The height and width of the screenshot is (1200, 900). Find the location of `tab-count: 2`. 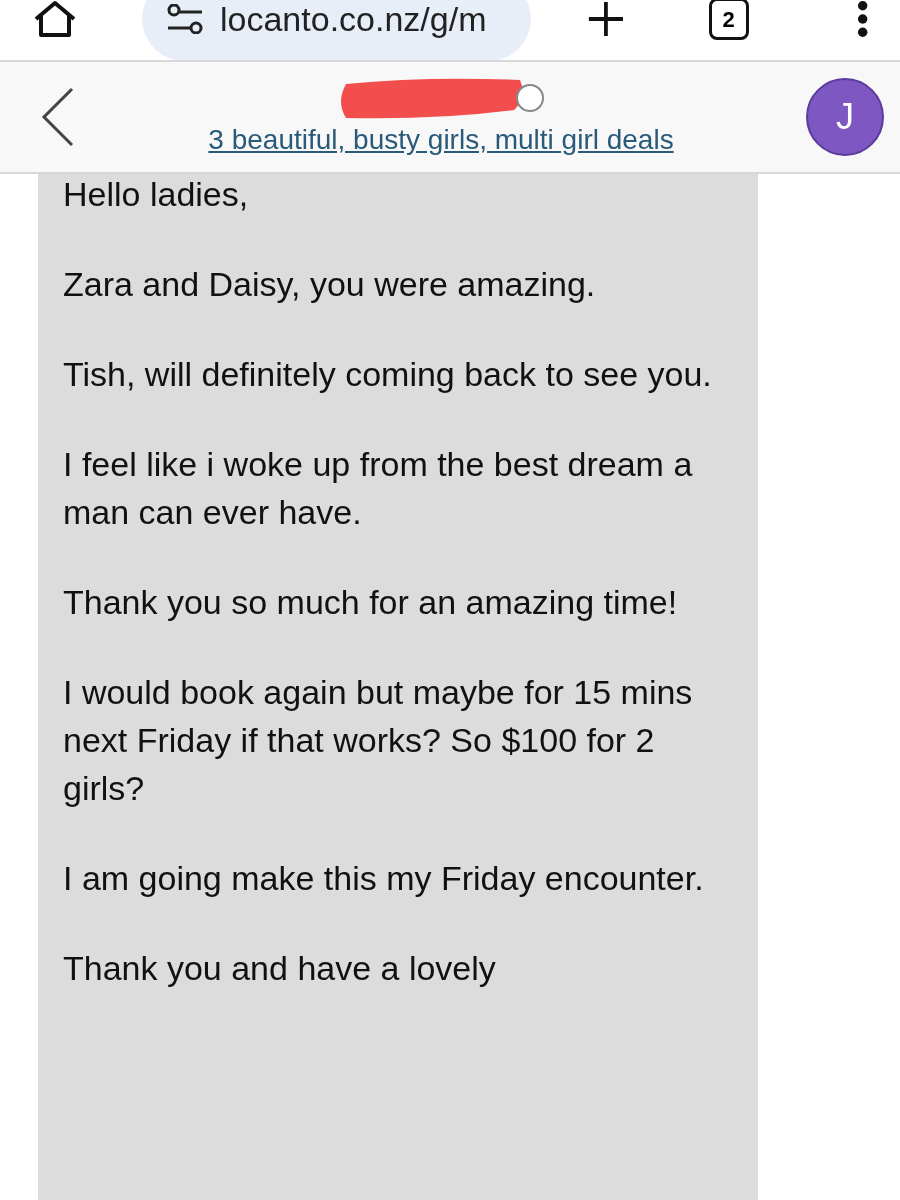

tab-count: 2 is located at coordinates (728, 20).